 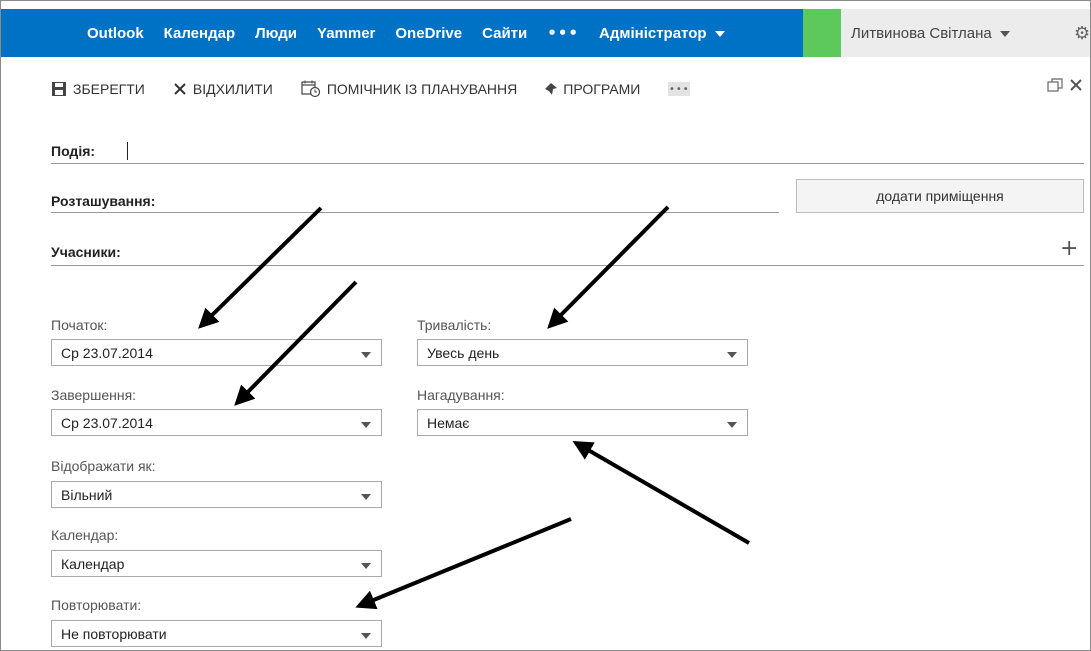 I want to click on save-label: ЗБЕРЕГТИ, so click(x=109, y=89).